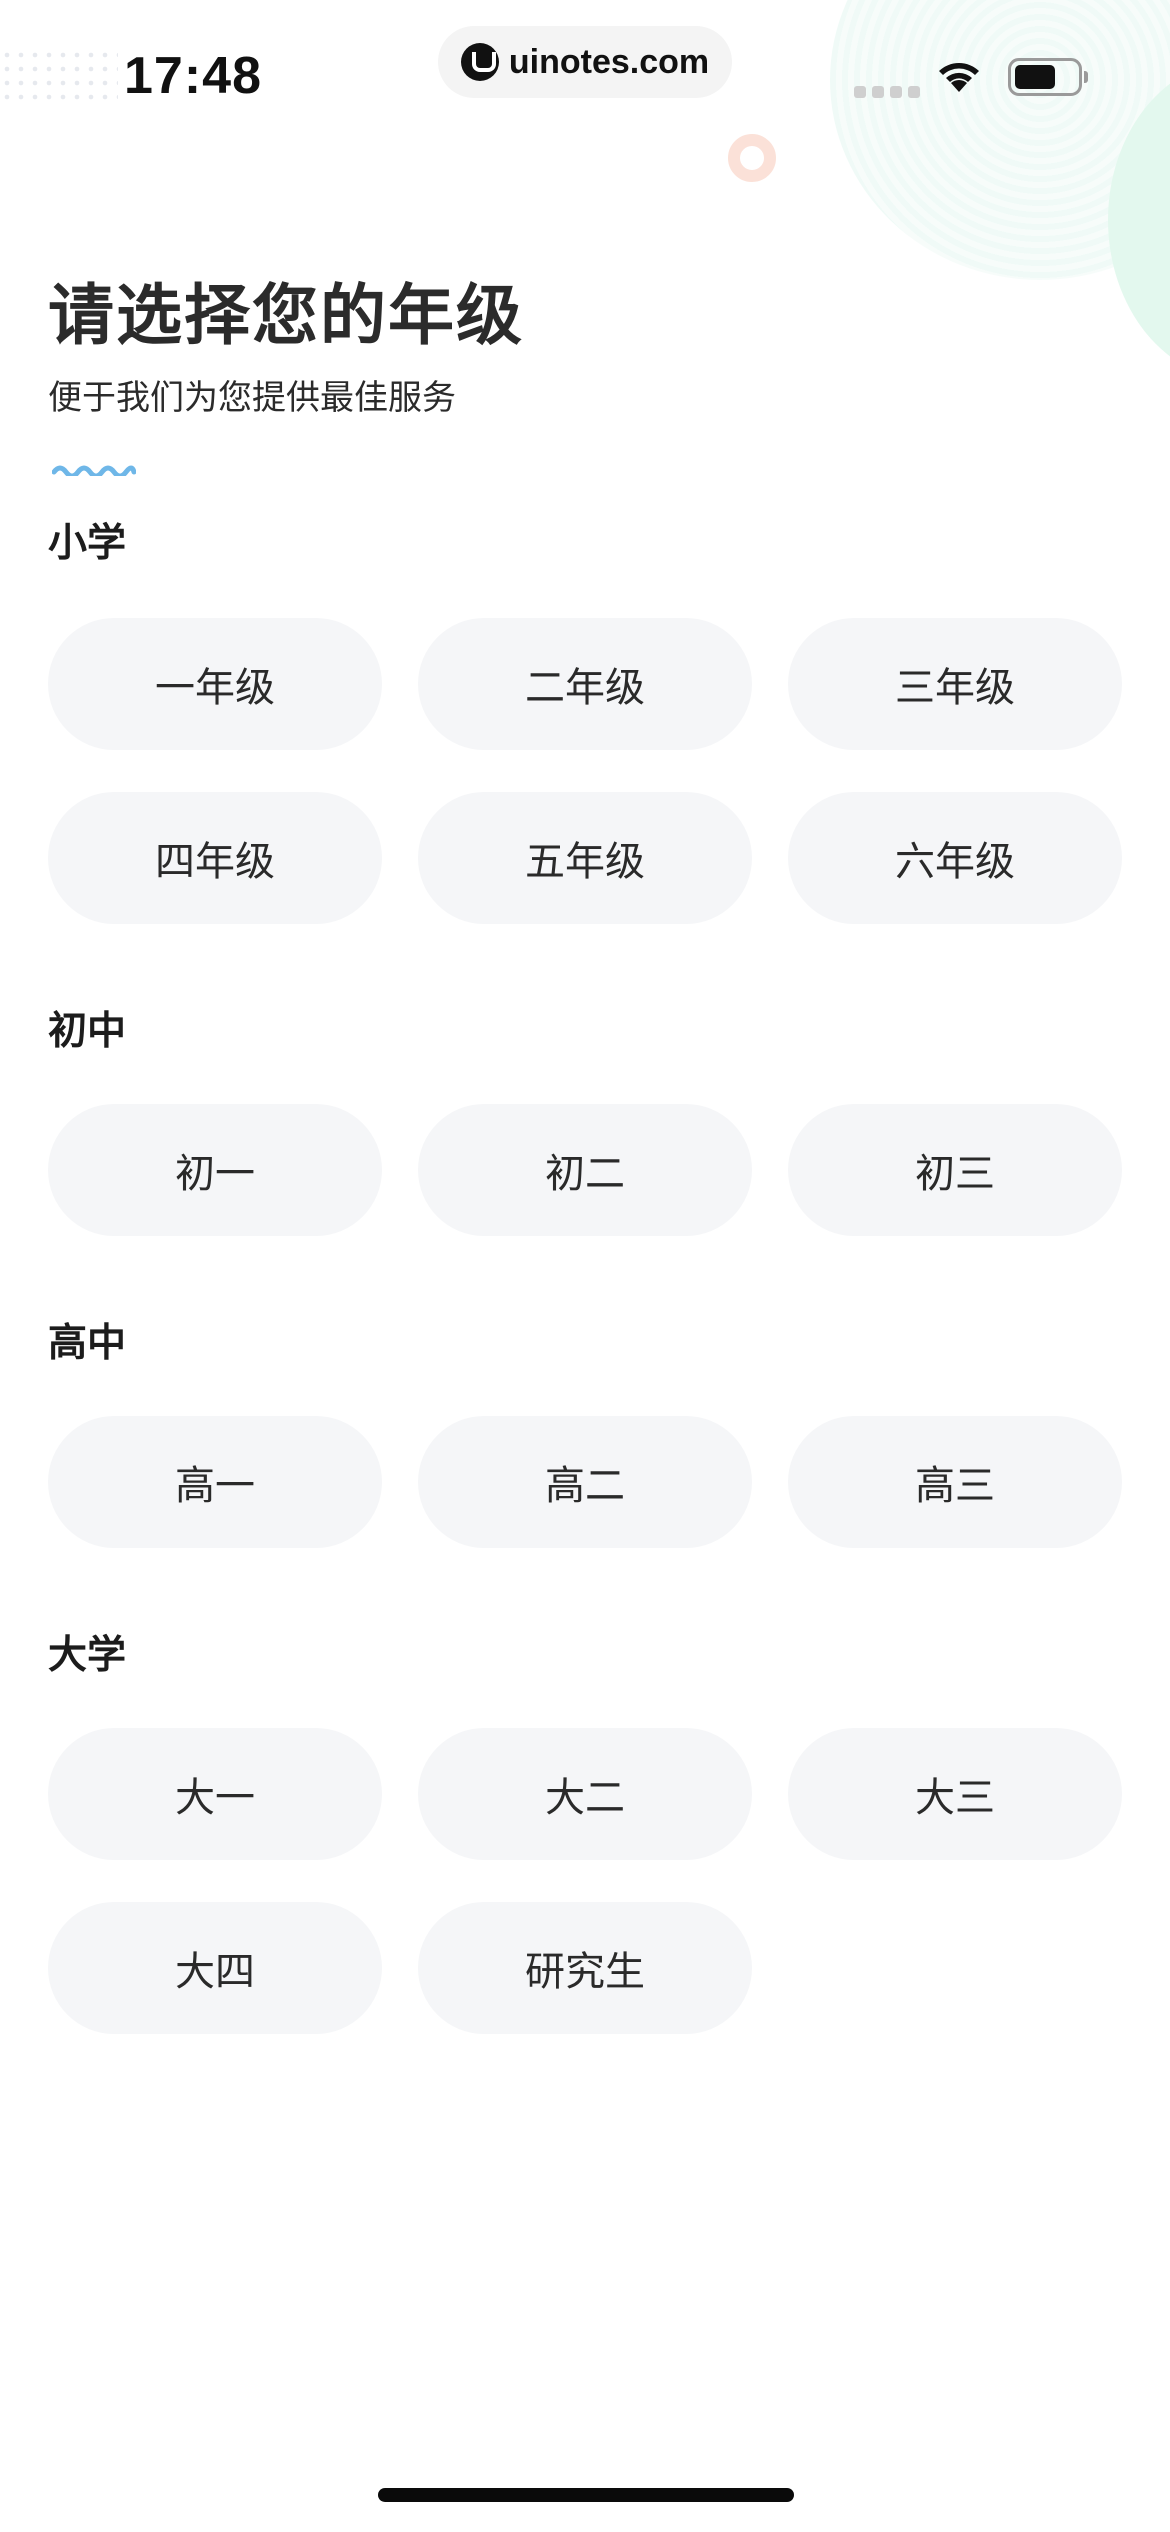  Describe the element at coordinates (215, 1968) in the screenshot. I see `grade-button-university-4: 大四` at that location.